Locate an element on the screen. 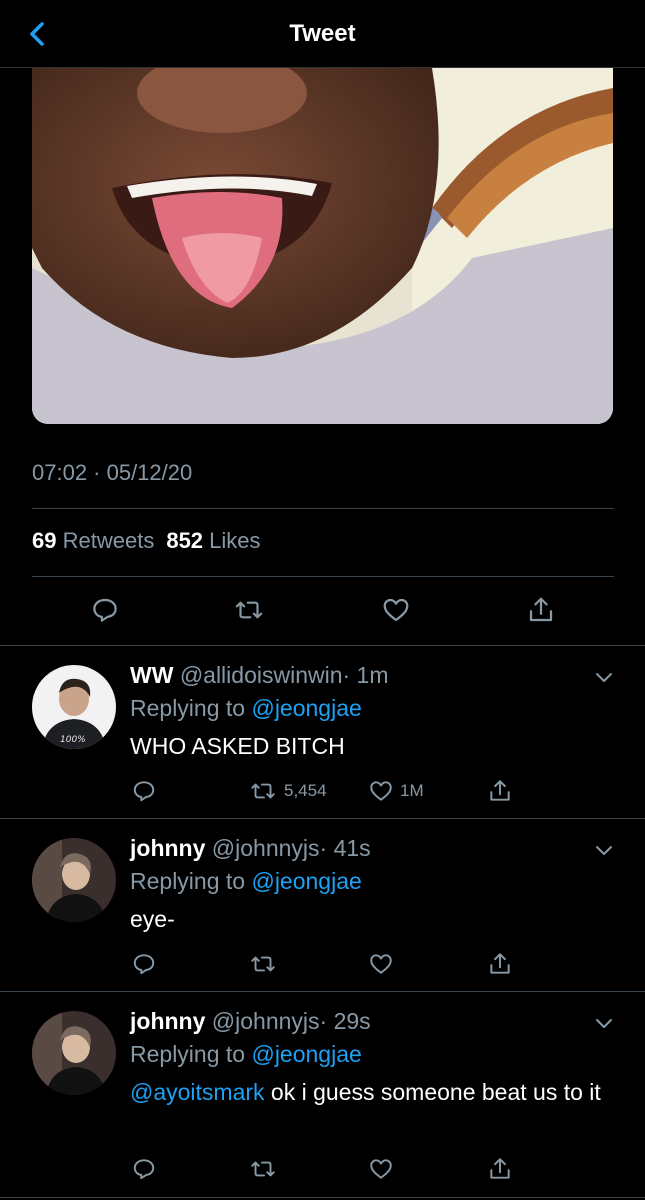 The image size is (645, 1200). page-title: Tweet is located at coordinates (322, 33).